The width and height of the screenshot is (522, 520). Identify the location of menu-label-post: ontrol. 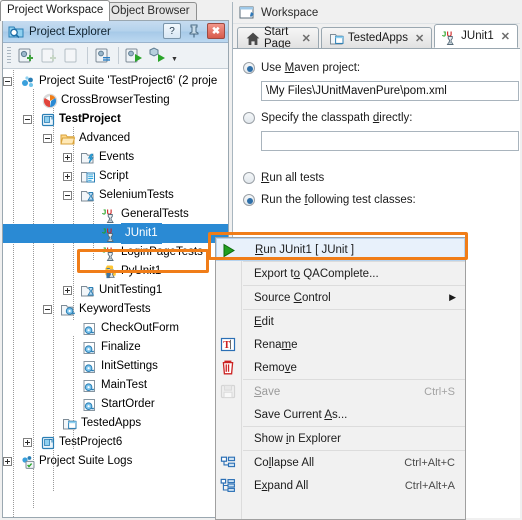
(316, 297).